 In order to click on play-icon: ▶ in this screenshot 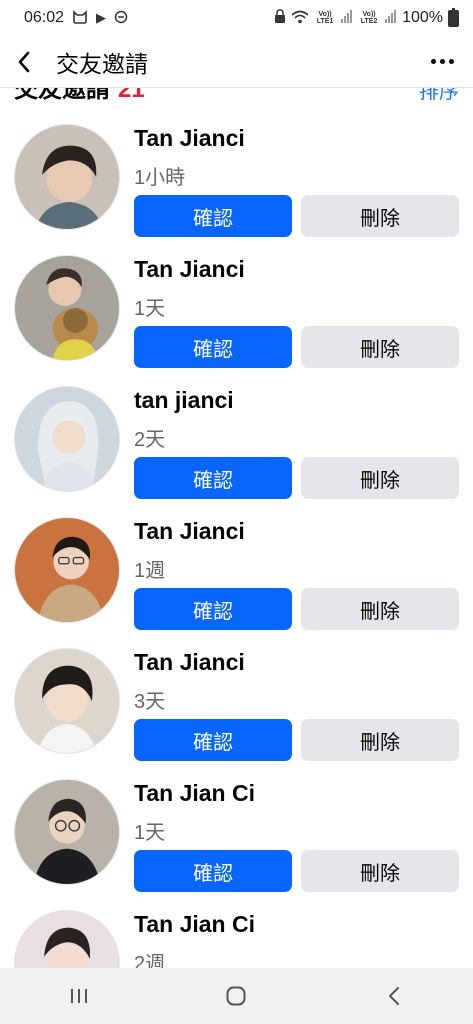, I will do `click(101, 17)`.